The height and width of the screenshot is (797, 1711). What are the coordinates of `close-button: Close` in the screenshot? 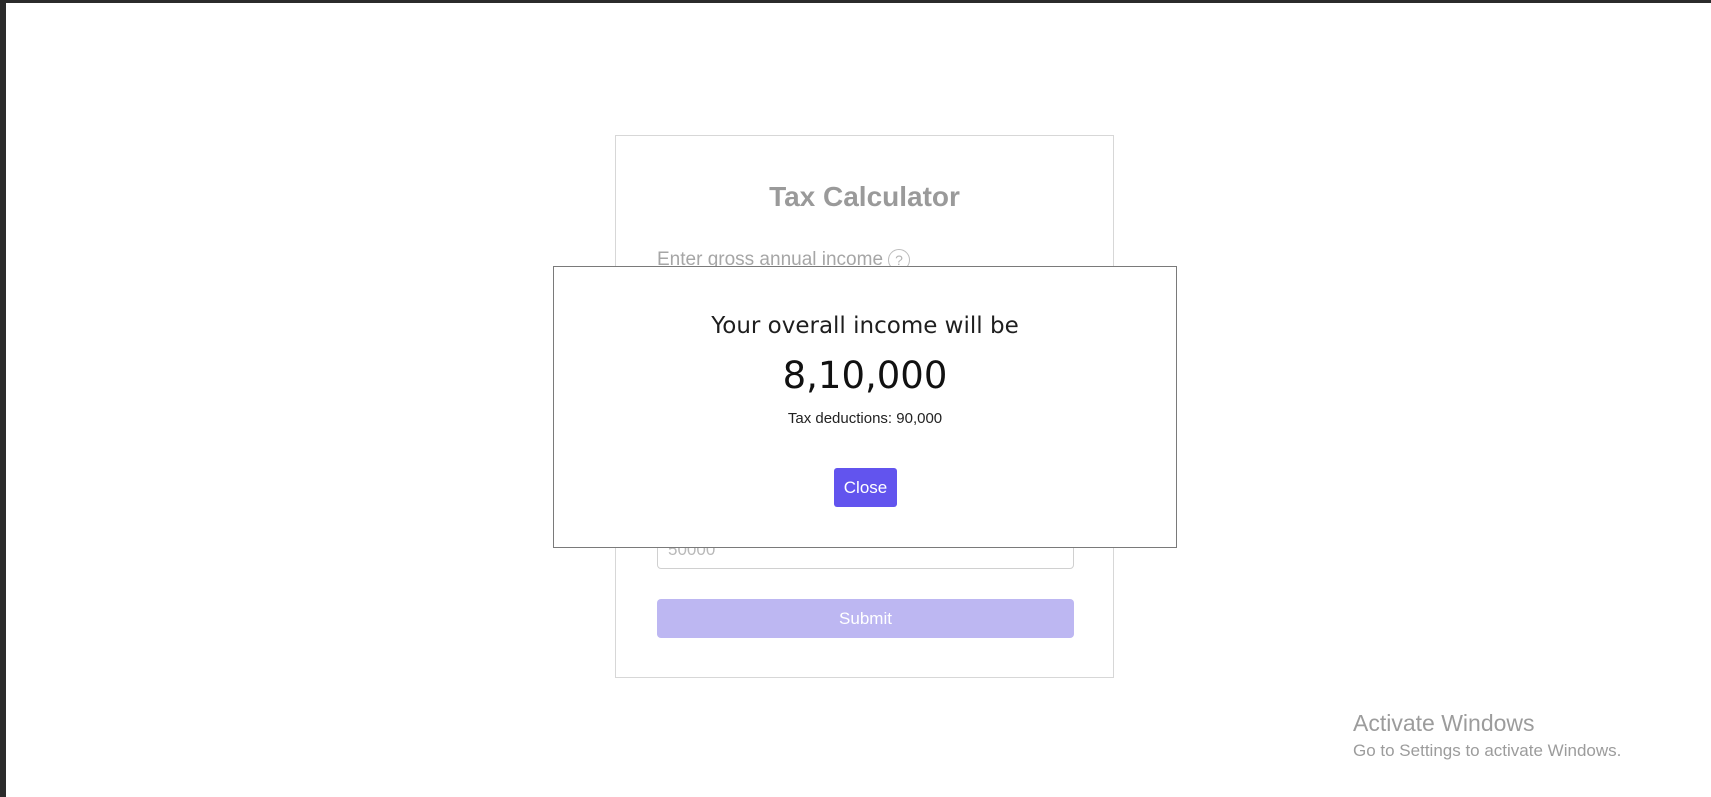 It's located at (865, 487).